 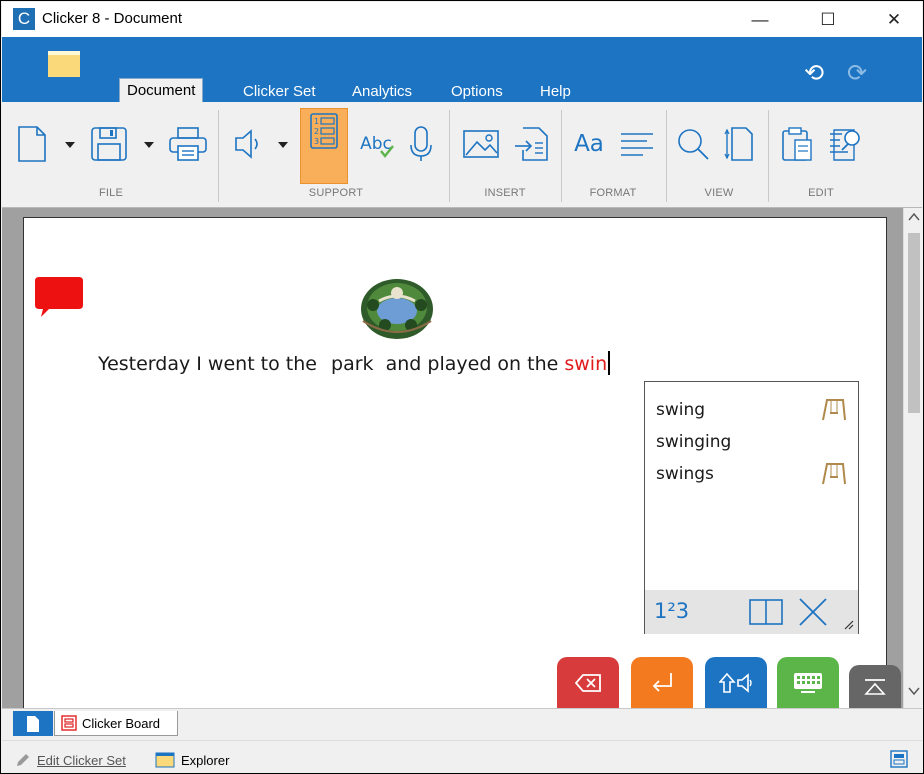 What do you see at coordinates (462, 724) in the screenshot?
I see `bottom-tab-strip: Clicker Board` at bounding box center [462, 724].